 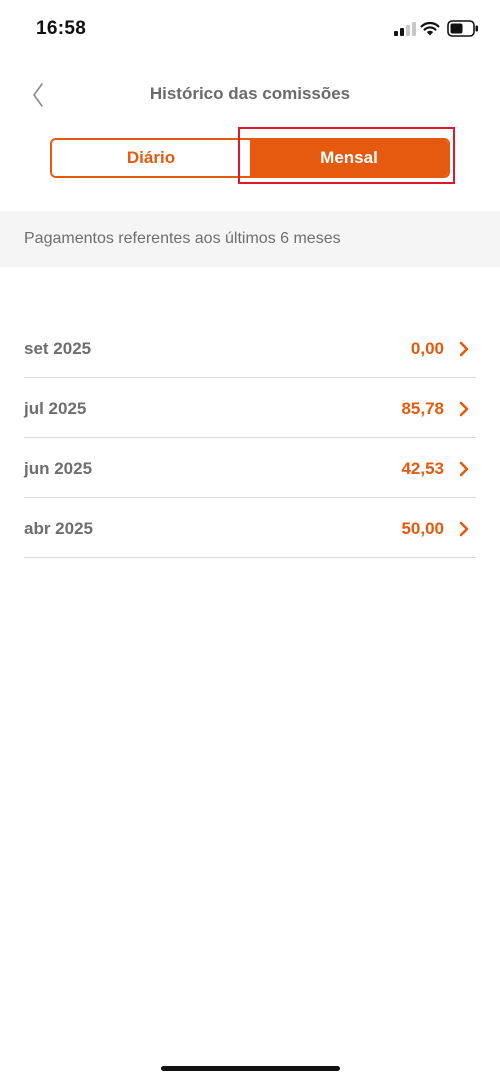 I want to click on item-value: 0,00, so click(x=427, y=348).